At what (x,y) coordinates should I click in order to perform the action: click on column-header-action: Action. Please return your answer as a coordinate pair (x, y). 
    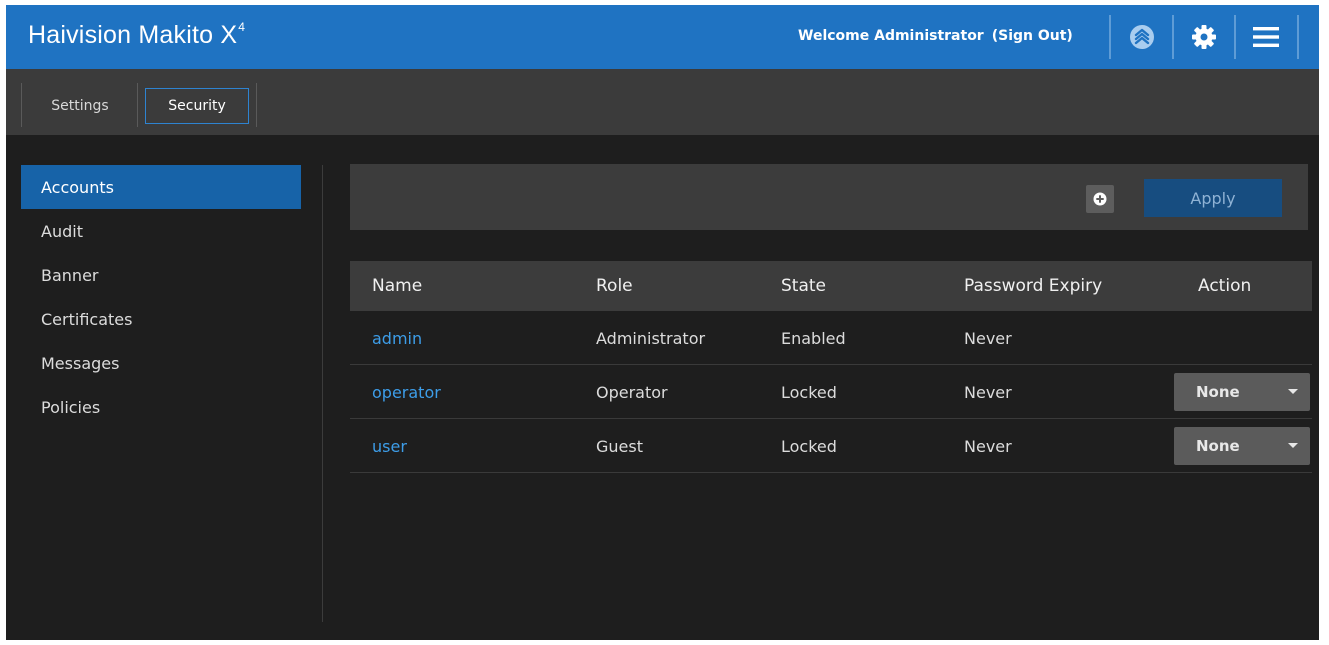
    Looking at the image, I should click on (1225, 286).